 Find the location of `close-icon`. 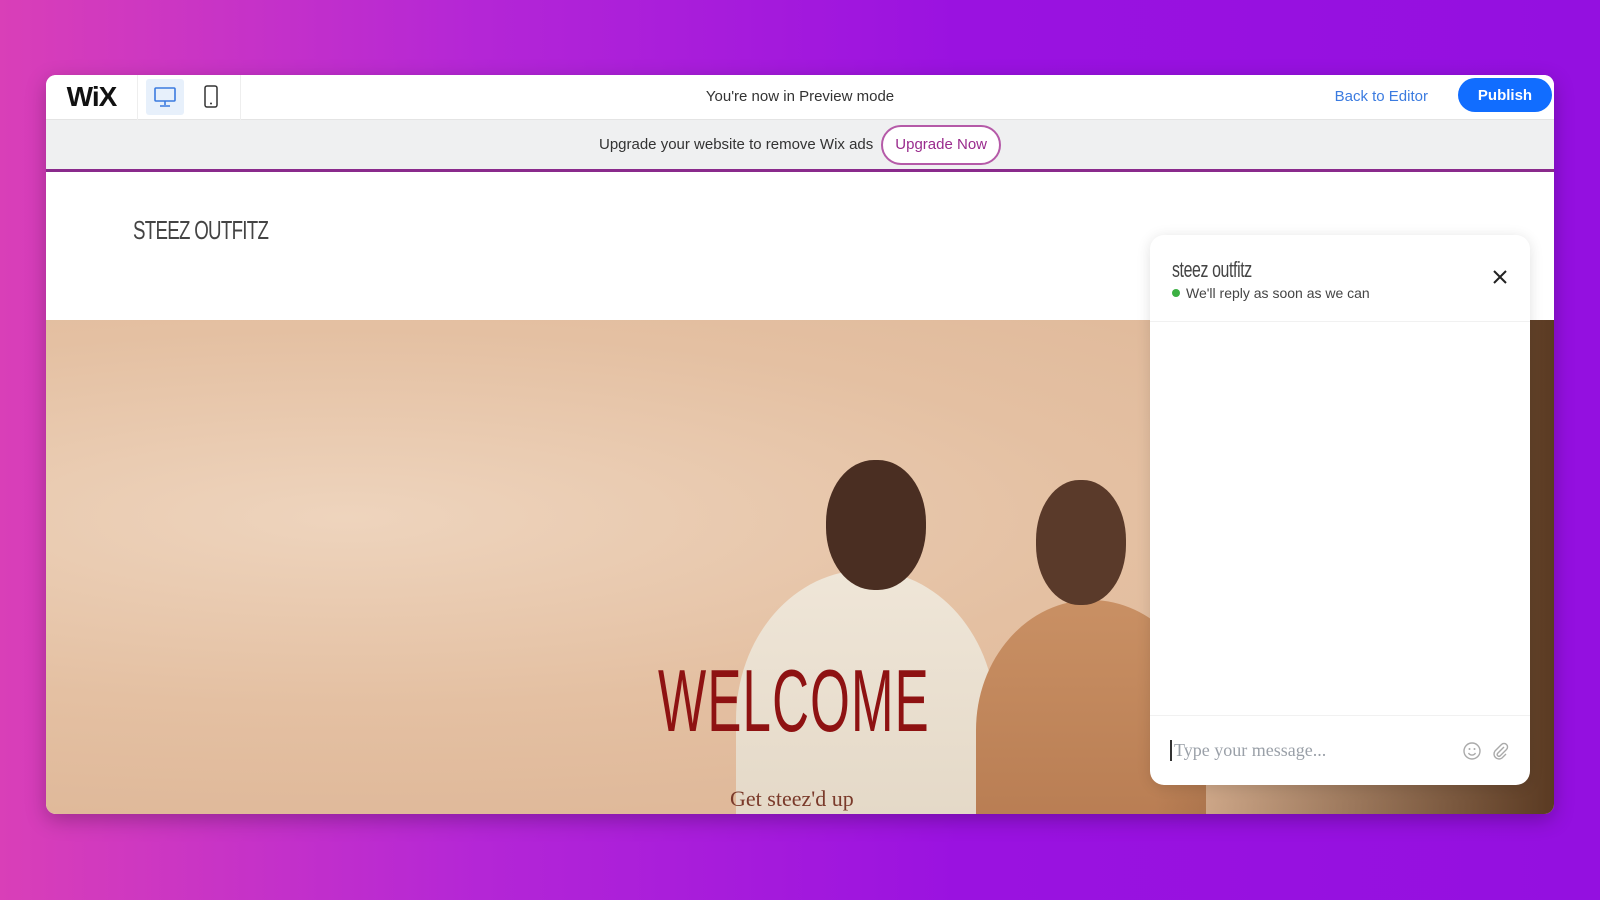

close-icon is located at coordinates (1500, 277).